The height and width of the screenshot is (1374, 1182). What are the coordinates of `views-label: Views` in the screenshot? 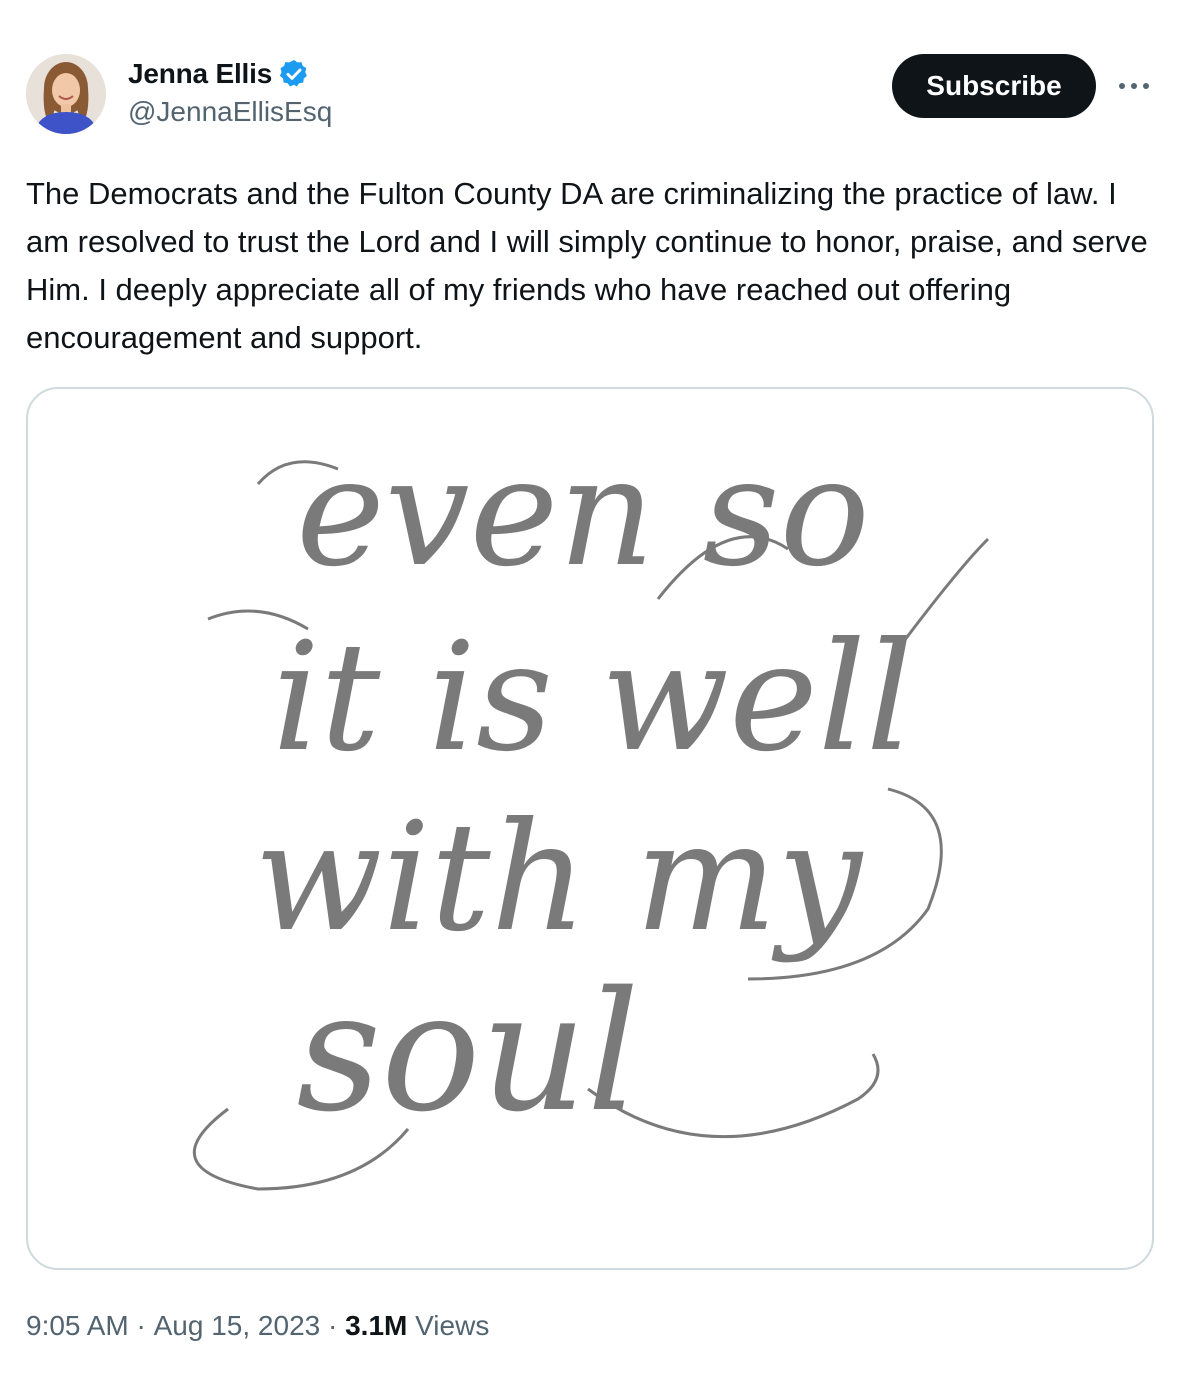 It's located at (448, 1325).